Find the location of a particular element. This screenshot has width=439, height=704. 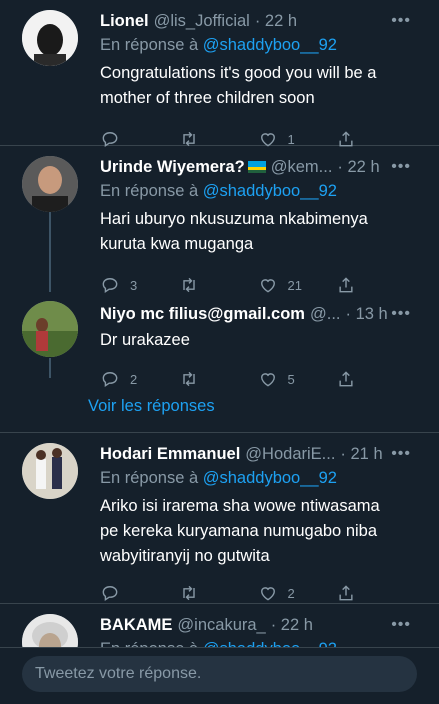

reply-input: Tweetez votre réponse. is located at coordinates (219, 674).